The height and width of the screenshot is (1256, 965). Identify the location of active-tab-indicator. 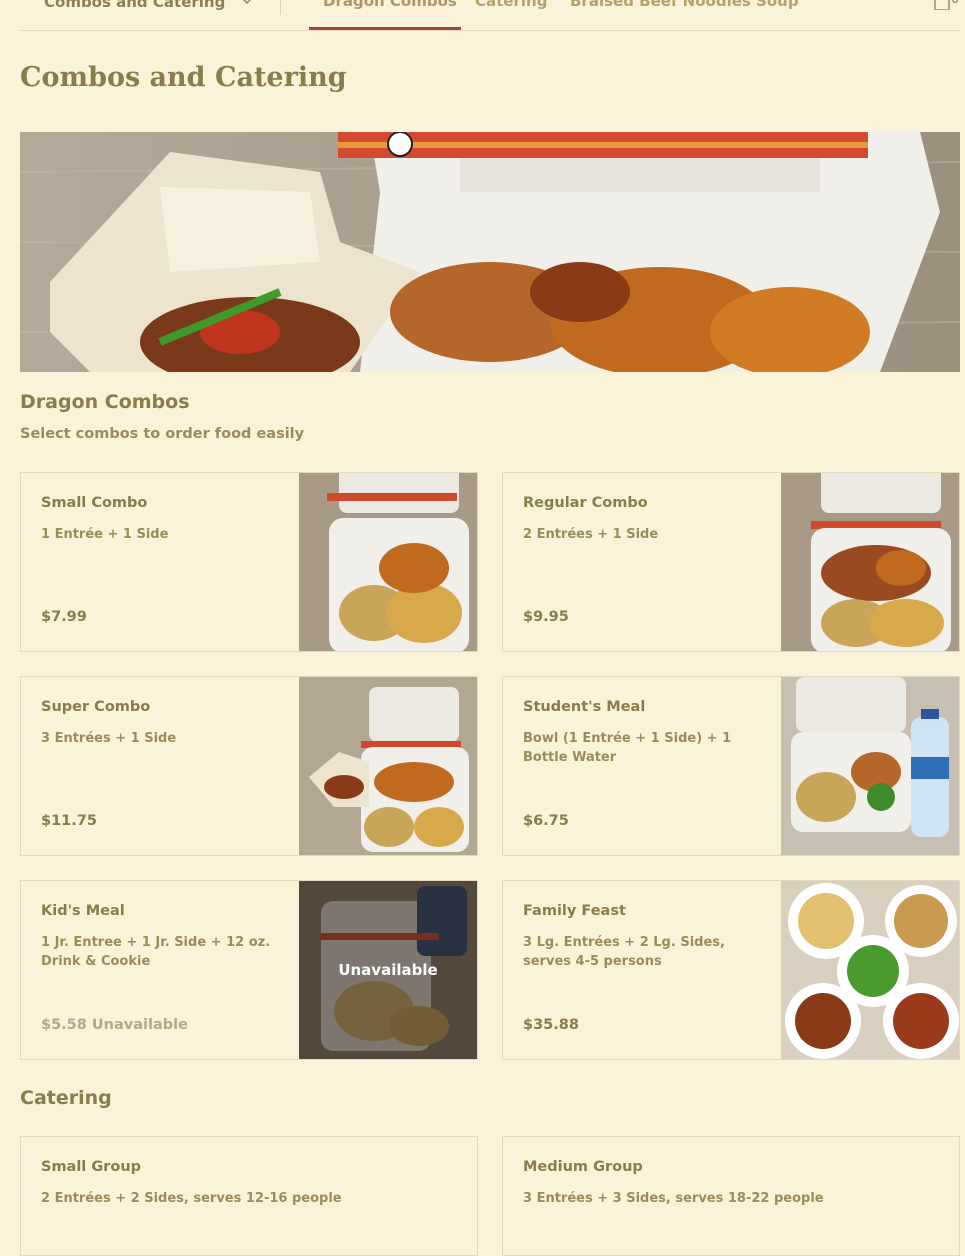
(385, 28).